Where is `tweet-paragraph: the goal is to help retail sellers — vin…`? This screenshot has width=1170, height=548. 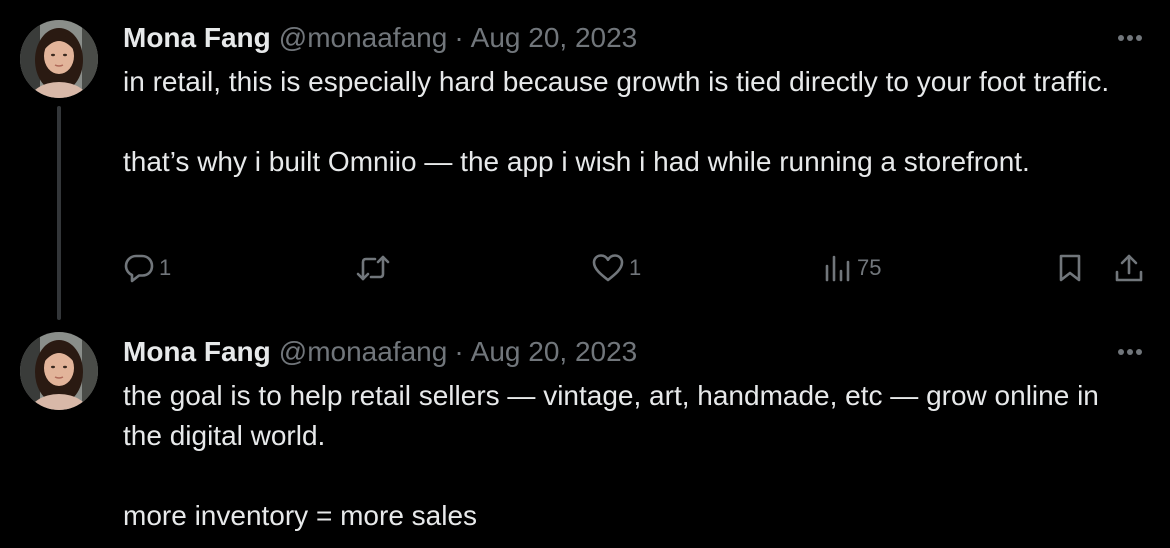 tweet-paragraph: the goal is to help retail sellers — vin… is located at coordinates (611, 415).